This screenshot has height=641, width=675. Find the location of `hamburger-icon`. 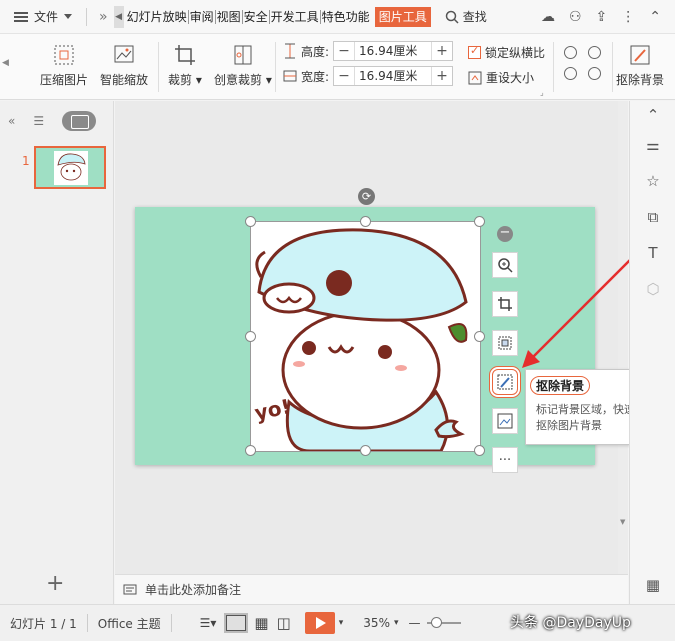

hamburger-icon is located at coordinates (21, 16).